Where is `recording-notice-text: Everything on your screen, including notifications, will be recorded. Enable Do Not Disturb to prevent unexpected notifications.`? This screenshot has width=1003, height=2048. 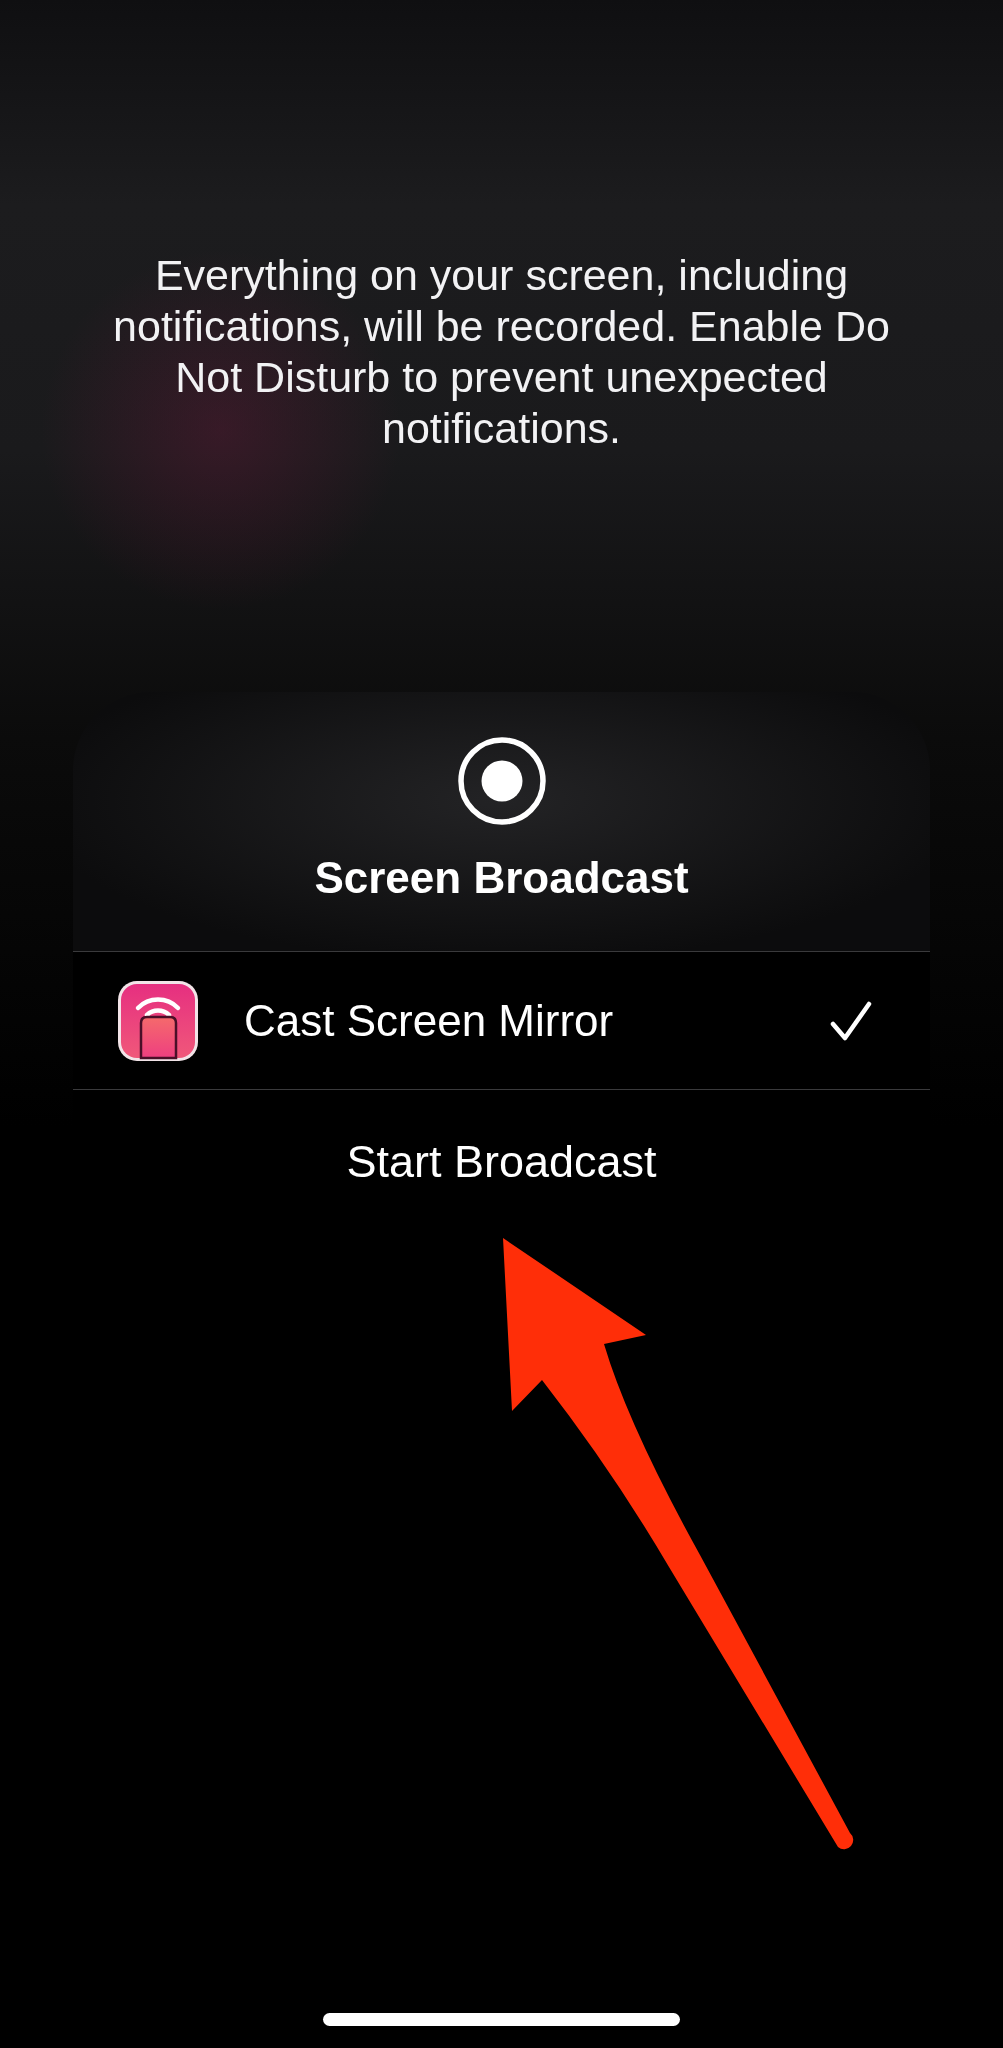 recording-notice-text: Everything on your screen, including notifications, will be recorded. Enable Do Not Disturb to prevent unexpected notifications. is located at coordinates (501, 352).